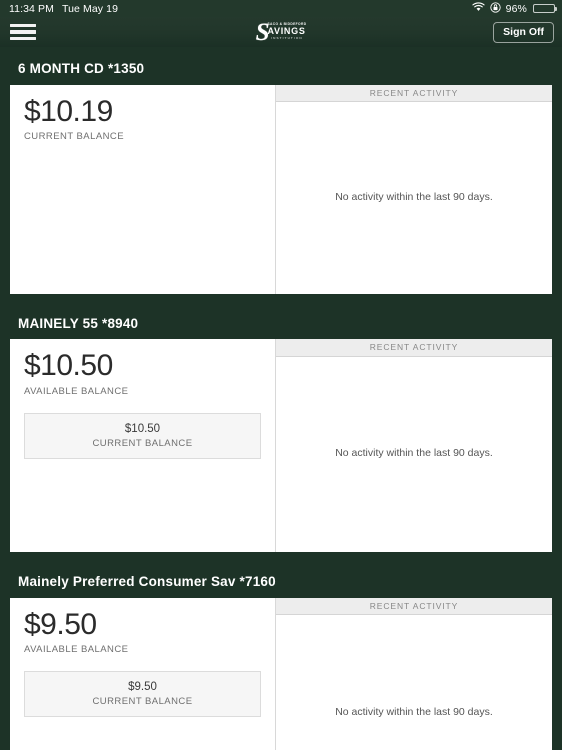 Image resolution: width=562 pixels, height=750 pixels. Describe the element at coordinates (60, 624) in the screenshot. I see `primary-balance-amount: $9.50` at that location.